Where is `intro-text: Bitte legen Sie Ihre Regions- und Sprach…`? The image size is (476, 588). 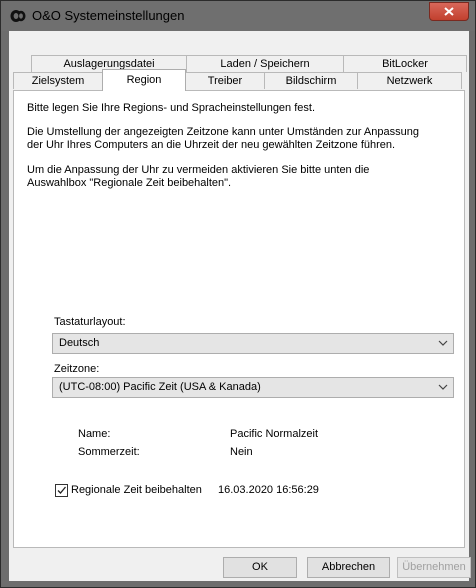 intro-text: Bitte legen Sie Ihre Regions- und Sprach… is located at coordinates (171, 108).